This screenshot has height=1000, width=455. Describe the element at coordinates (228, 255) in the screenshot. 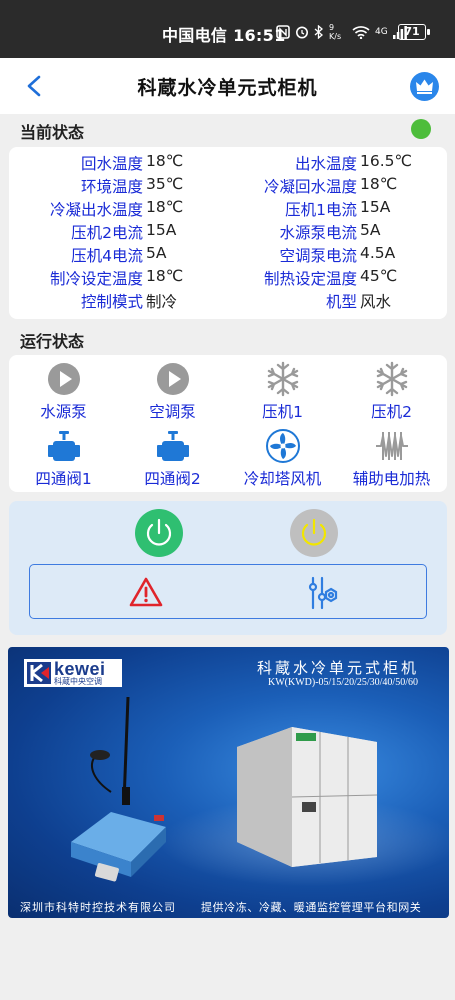

I see `param-row: 压机4电流 5A 空调泵电流 4.5A` at that location.